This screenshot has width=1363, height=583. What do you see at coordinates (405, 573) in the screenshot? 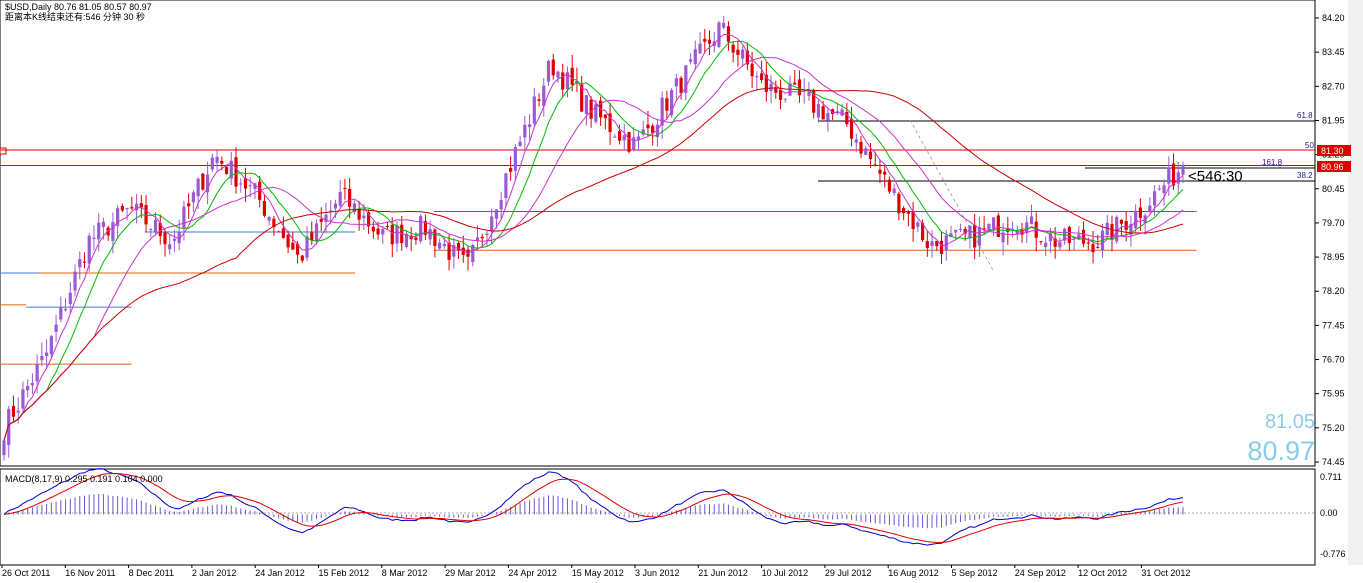
I see `date-tick-label: 8 Mar 2012` at bounding box center [405, 573].